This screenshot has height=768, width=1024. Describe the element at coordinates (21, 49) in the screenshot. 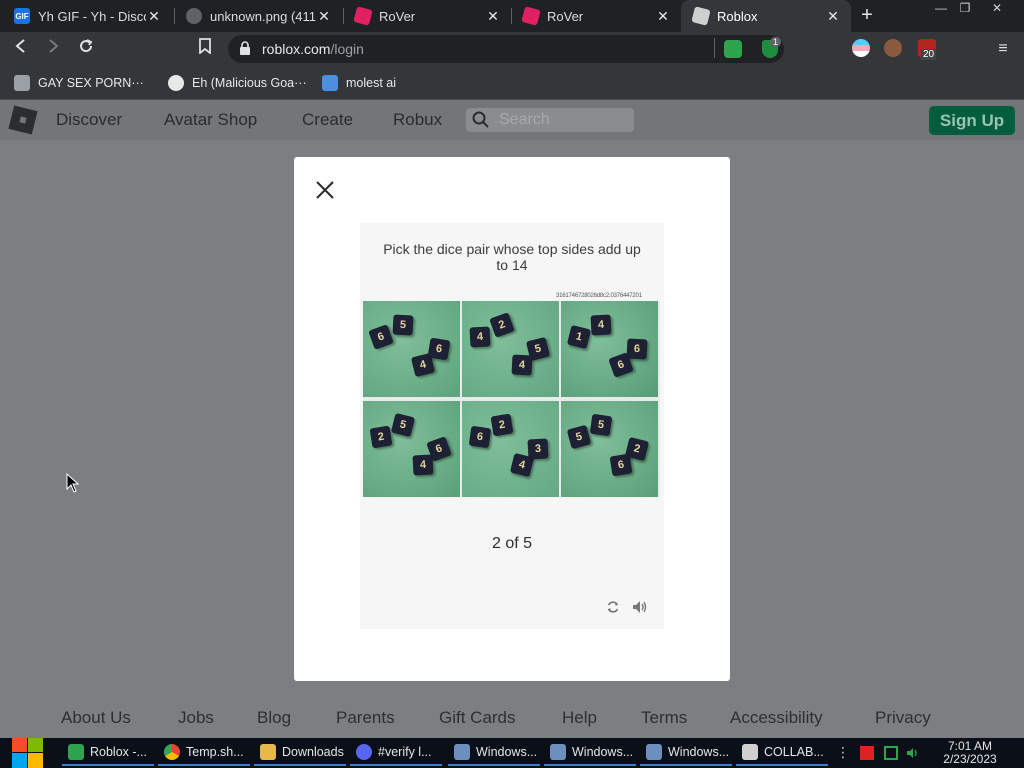

I see `back-arrow-icon` at that location.